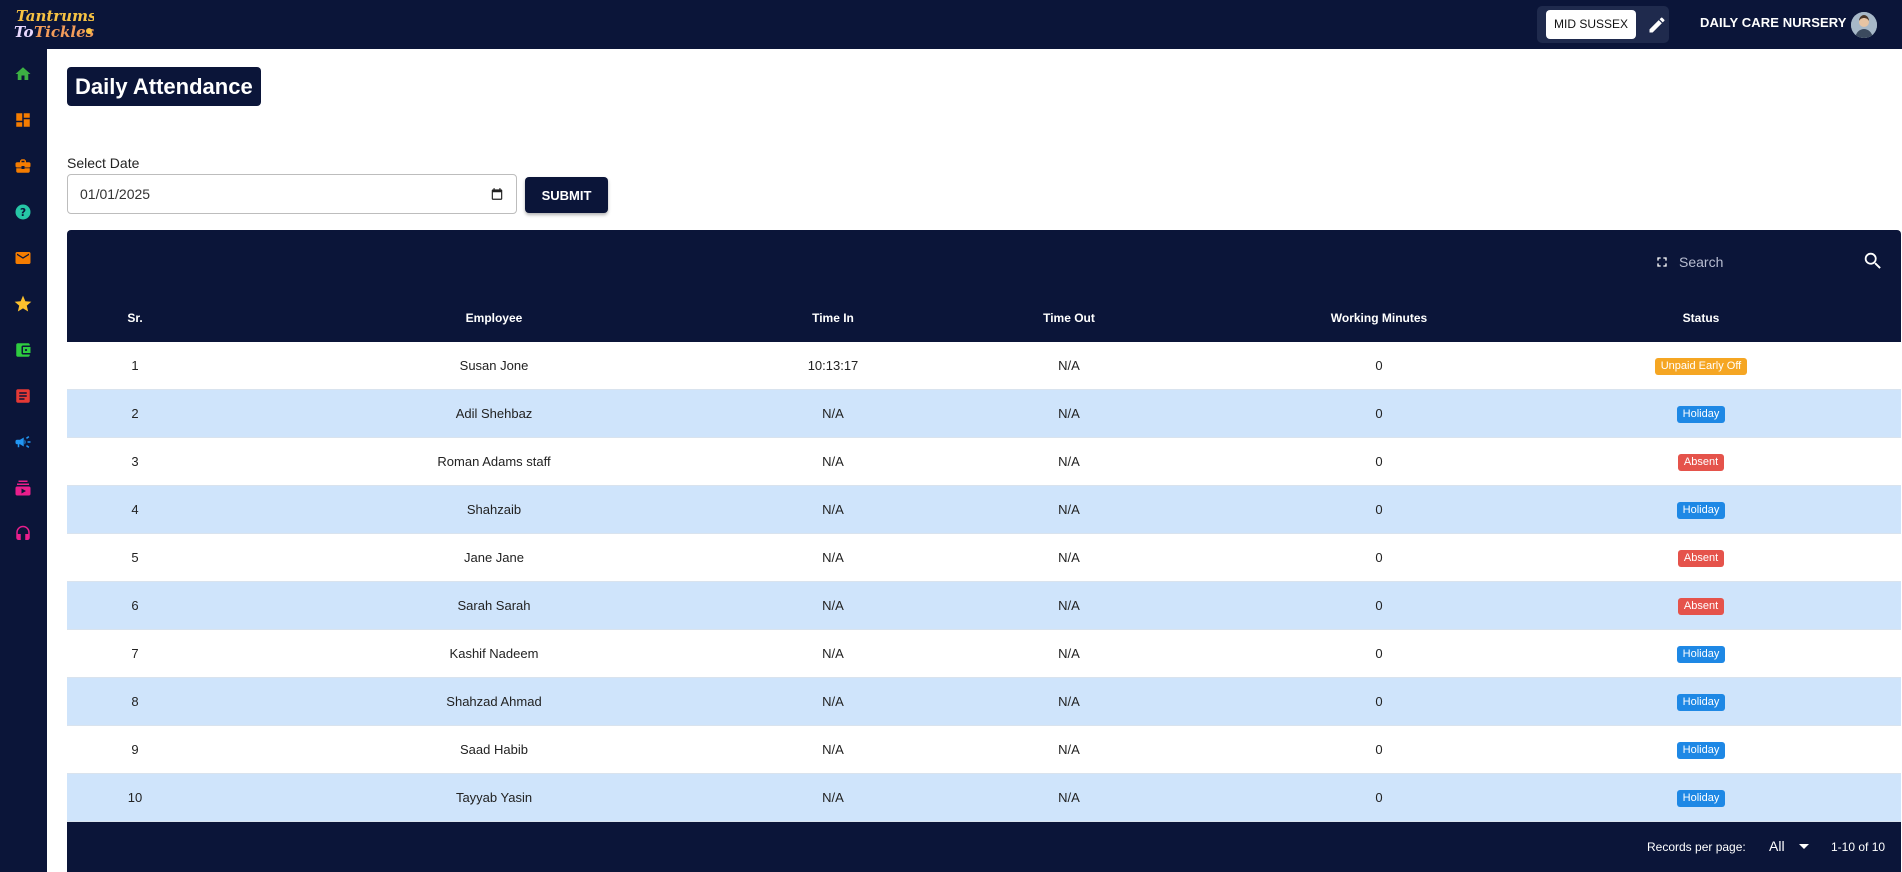 Image resolution: width=1902 pixels, height=872 pixels. Describe the element at coordinates (984, 750) in the screenshot. I see `table-row: 9 Saad Habib N/A N/A 0 Holiday` at that location.